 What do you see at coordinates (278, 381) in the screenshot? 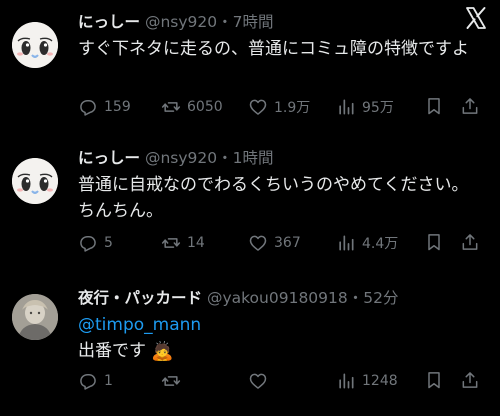
I see `tweet-actions: 1 1248` at bounding box center [278, 381].